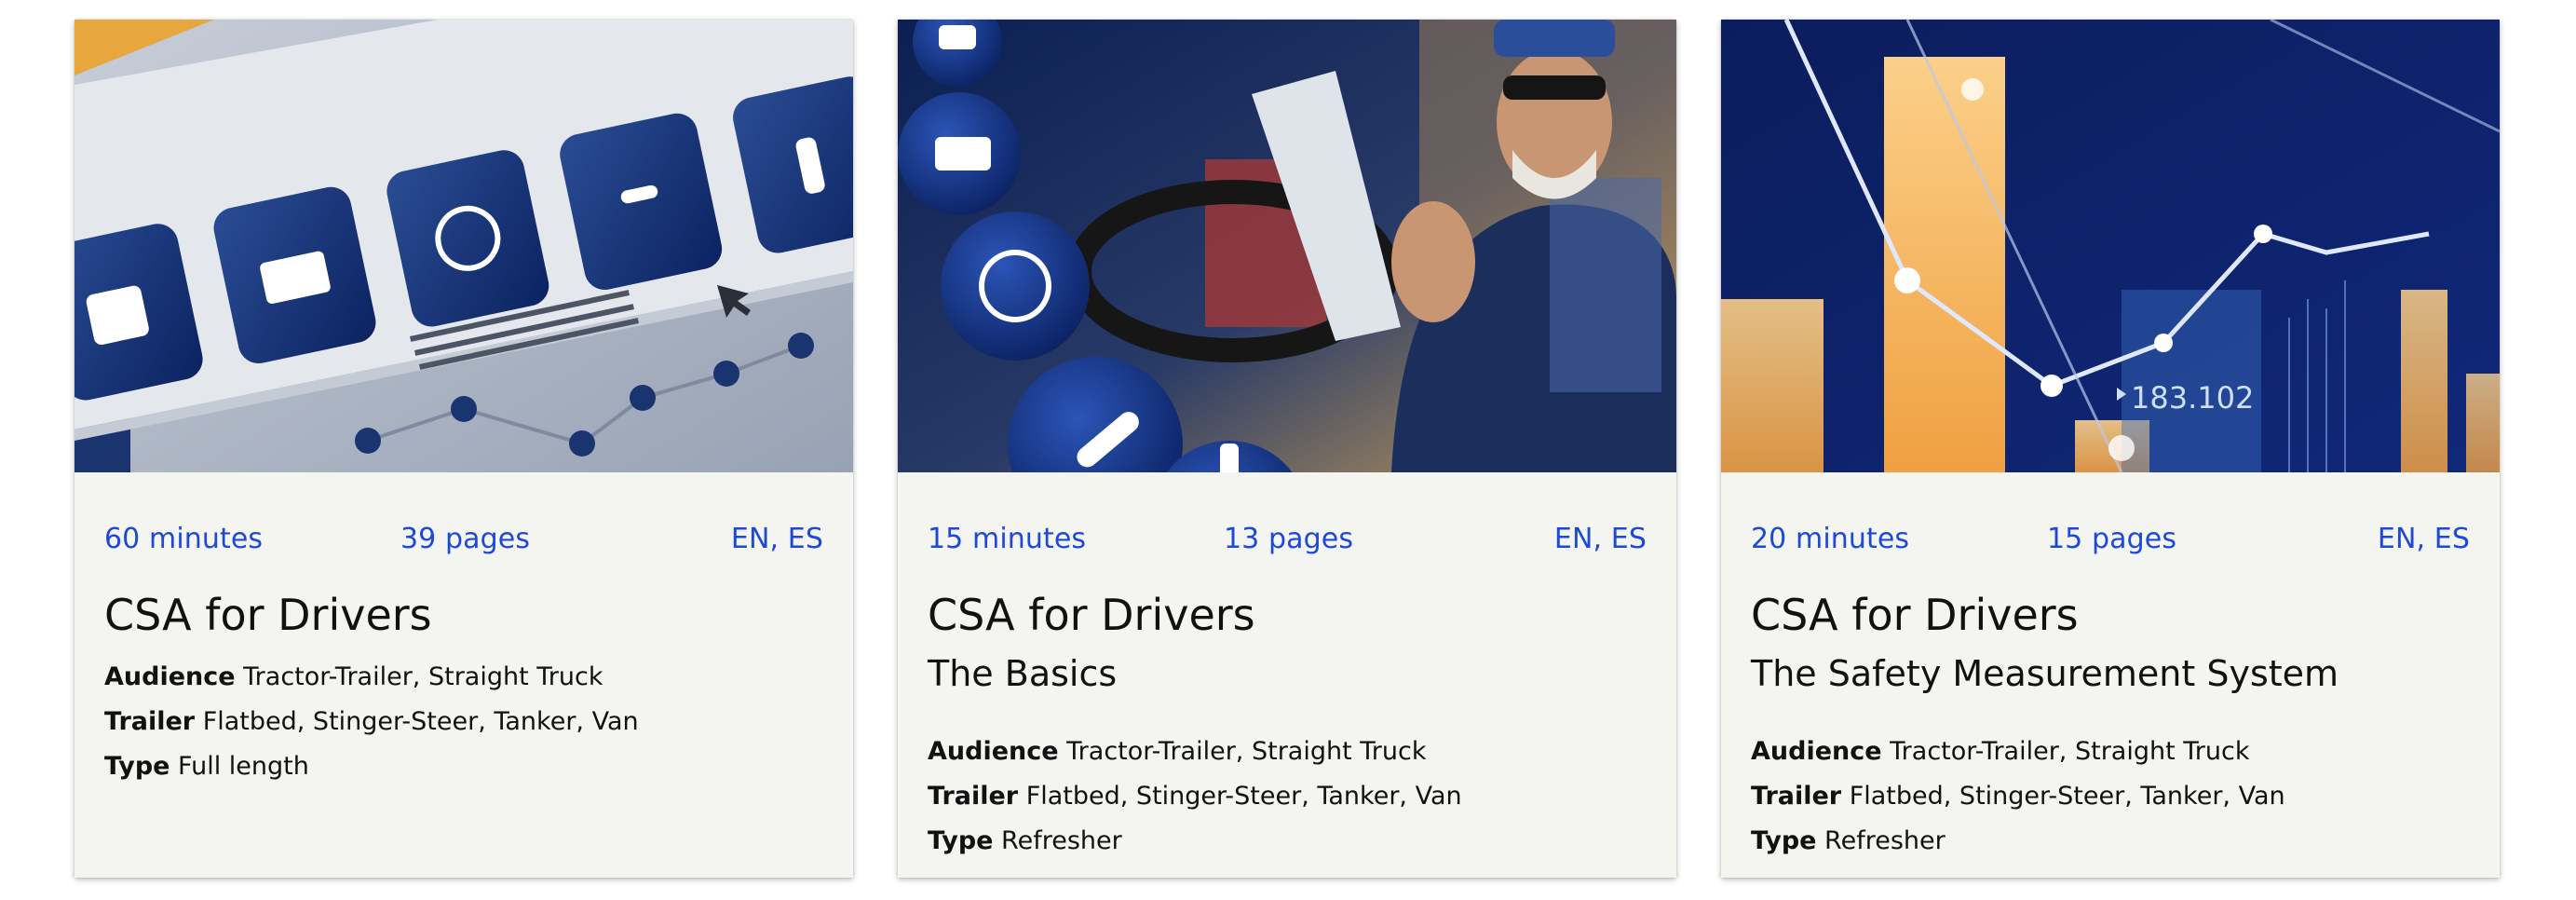  I want to click on course-subtitle: The Safety Measurement System, so click(2045, 673).